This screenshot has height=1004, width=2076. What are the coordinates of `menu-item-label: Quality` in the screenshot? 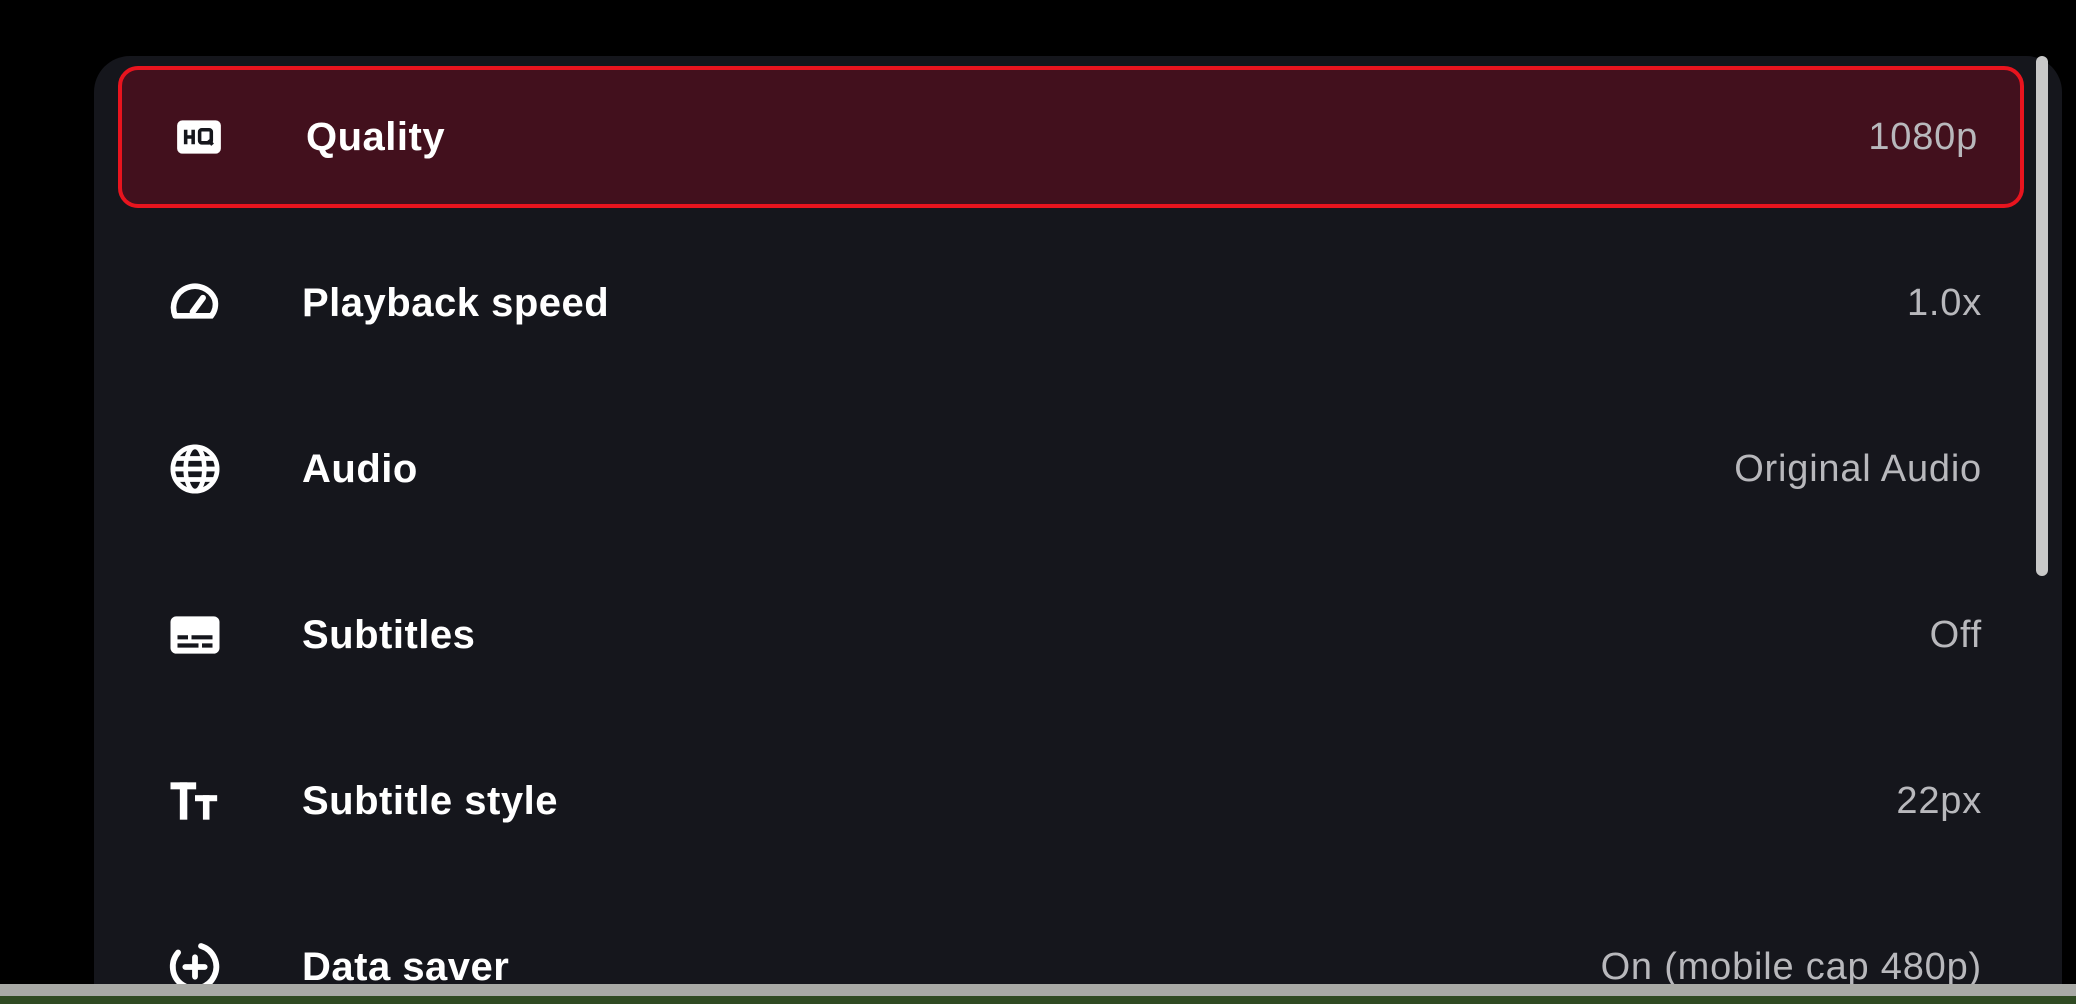 It's located at (376, 136).